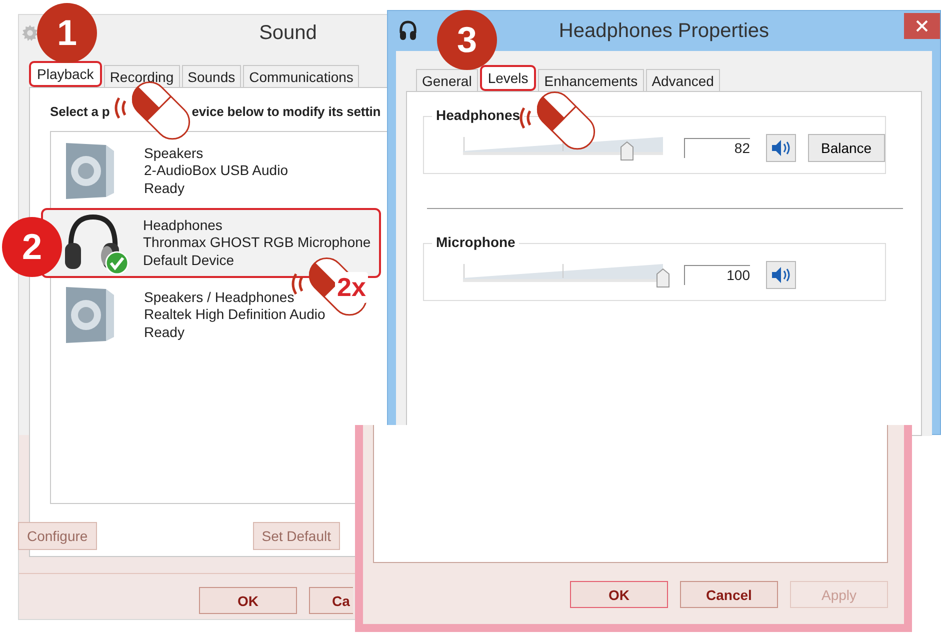 This screenshot has height=634, width=941. What do you see at coordinates (257, 243) in the screenshot?
I see `device-driver: Thronmax GHOST RGB Microphone` at bounding box center [257, 243].